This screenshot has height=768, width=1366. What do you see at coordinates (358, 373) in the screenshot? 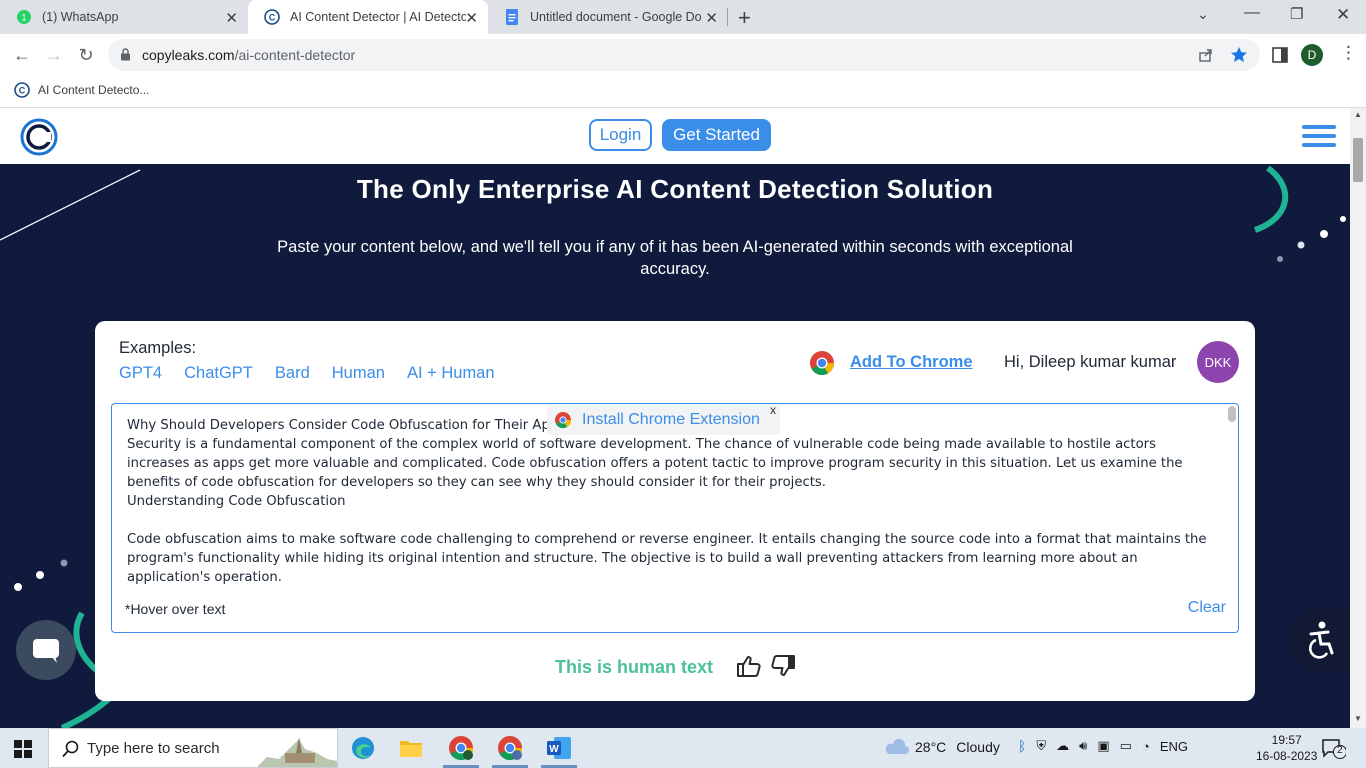
I see `example-human: Human` at bounding box center [358, 373].